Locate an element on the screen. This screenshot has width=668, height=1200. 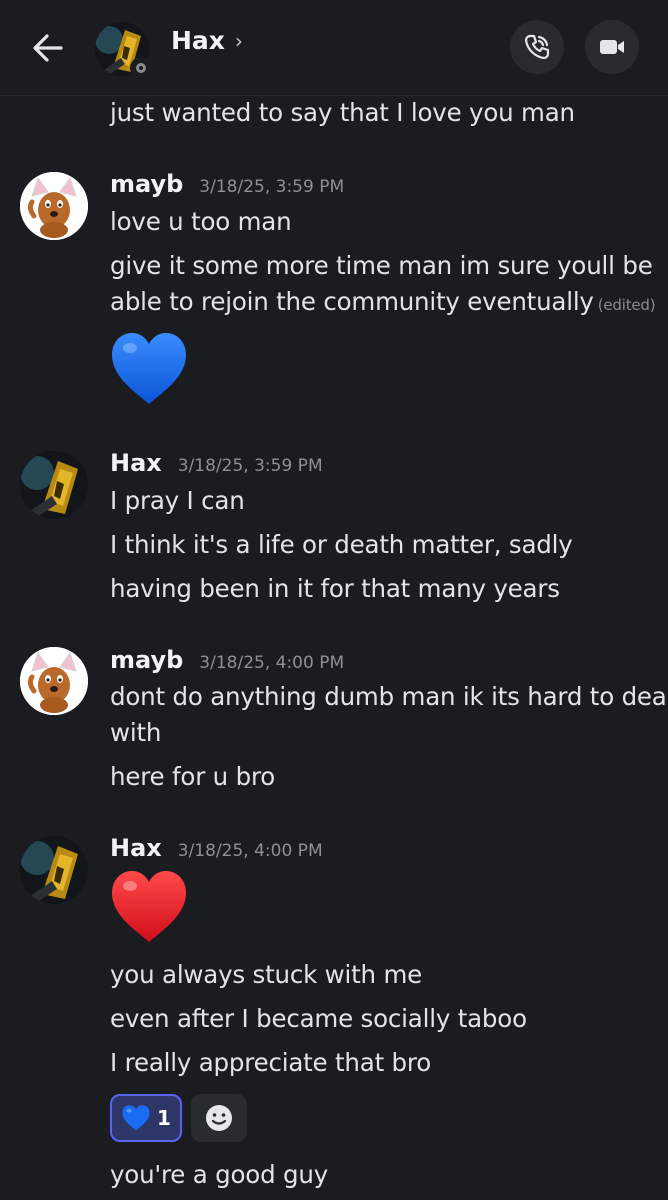
red-heart-emoji is located at coordinates (149, 906).